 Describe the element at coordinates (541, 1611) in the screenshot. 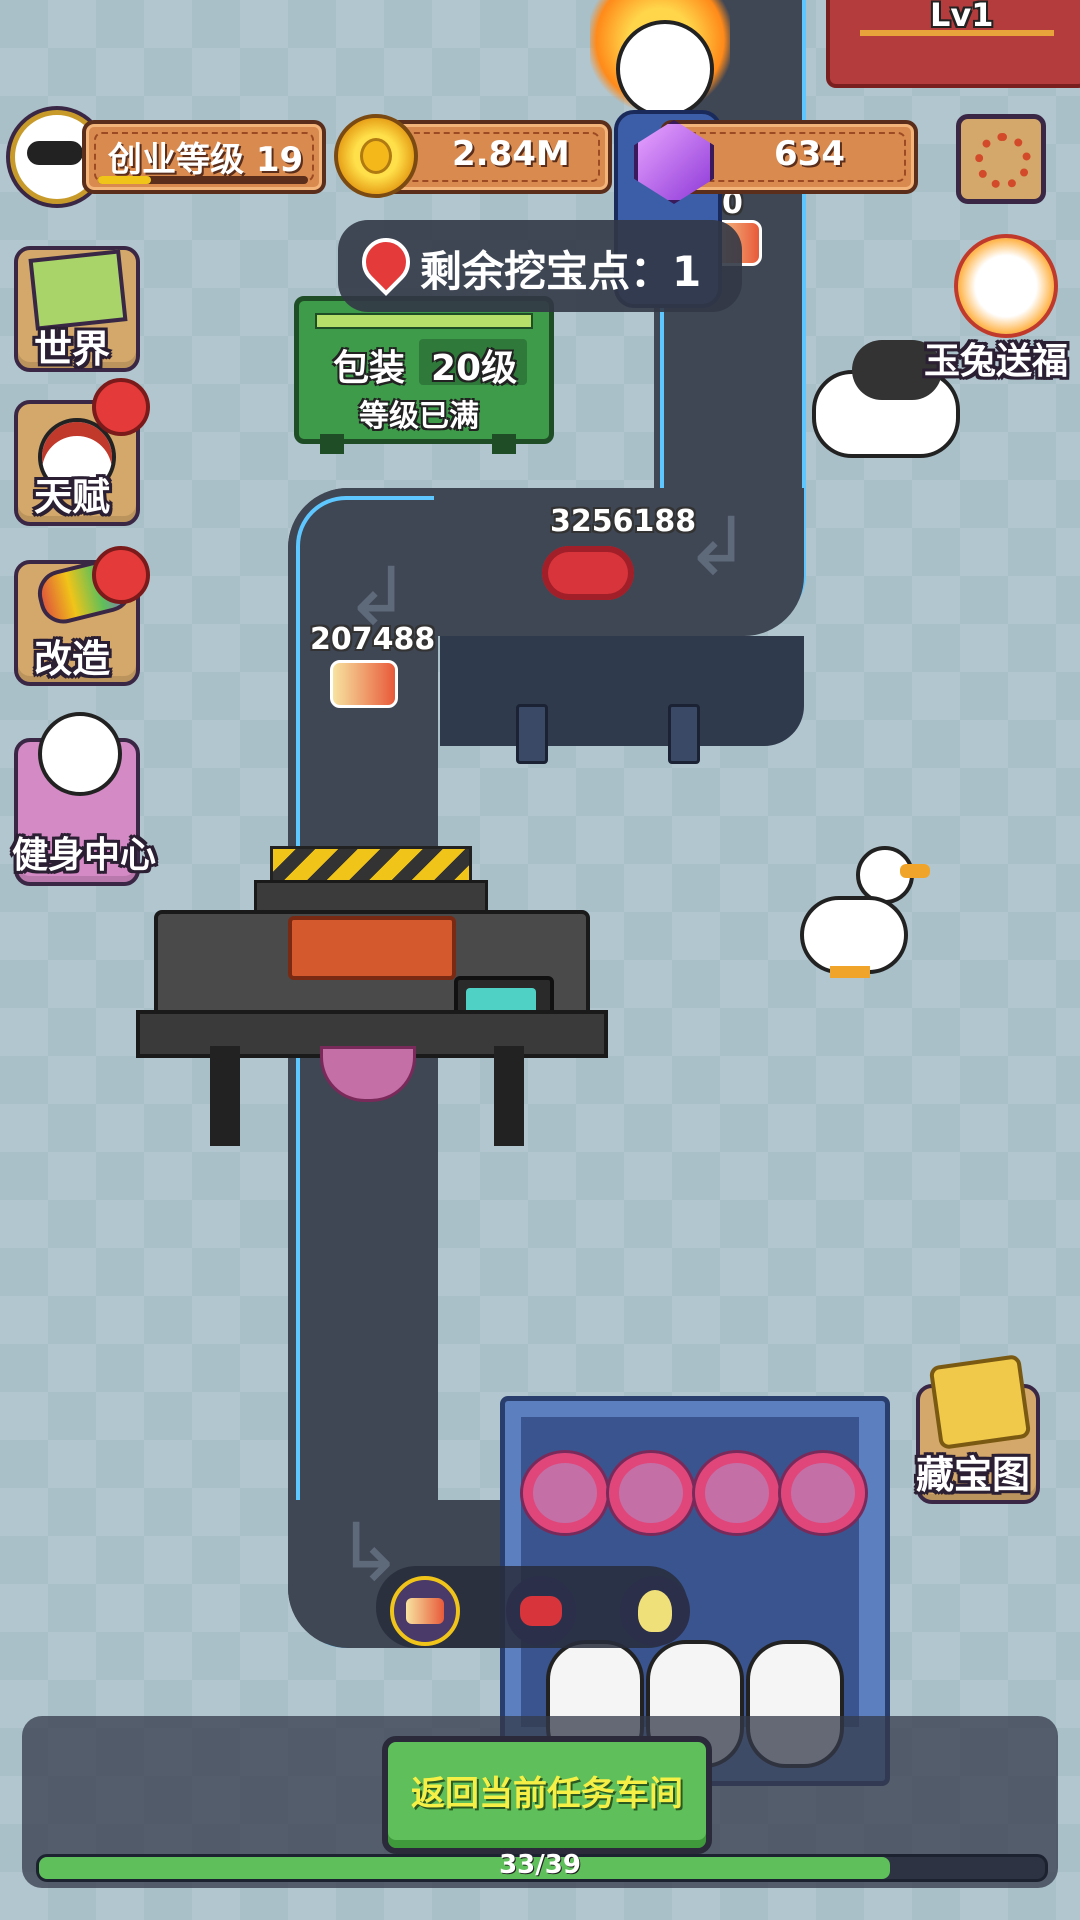

I see `sausage-icon` at that location.